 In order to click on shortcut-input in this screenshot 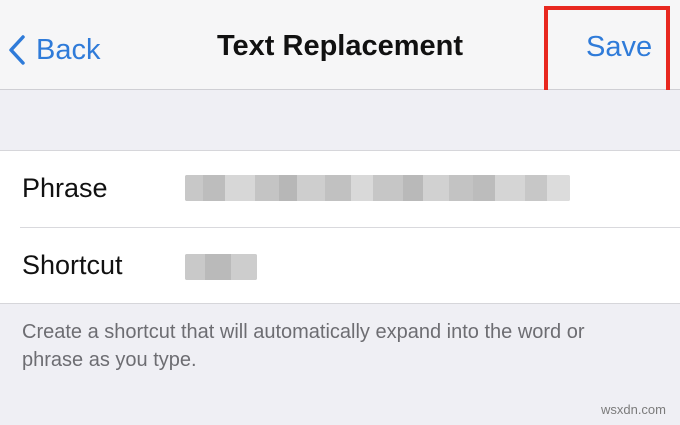, I will do `click(221, 267)`.